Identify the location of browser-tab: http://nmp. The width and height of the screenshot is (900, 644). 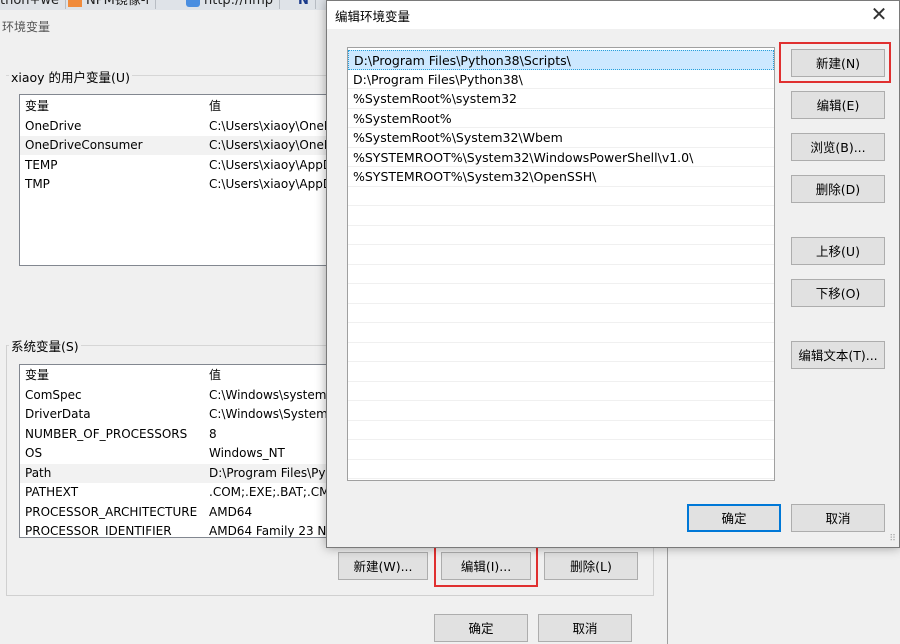
(230, 4).